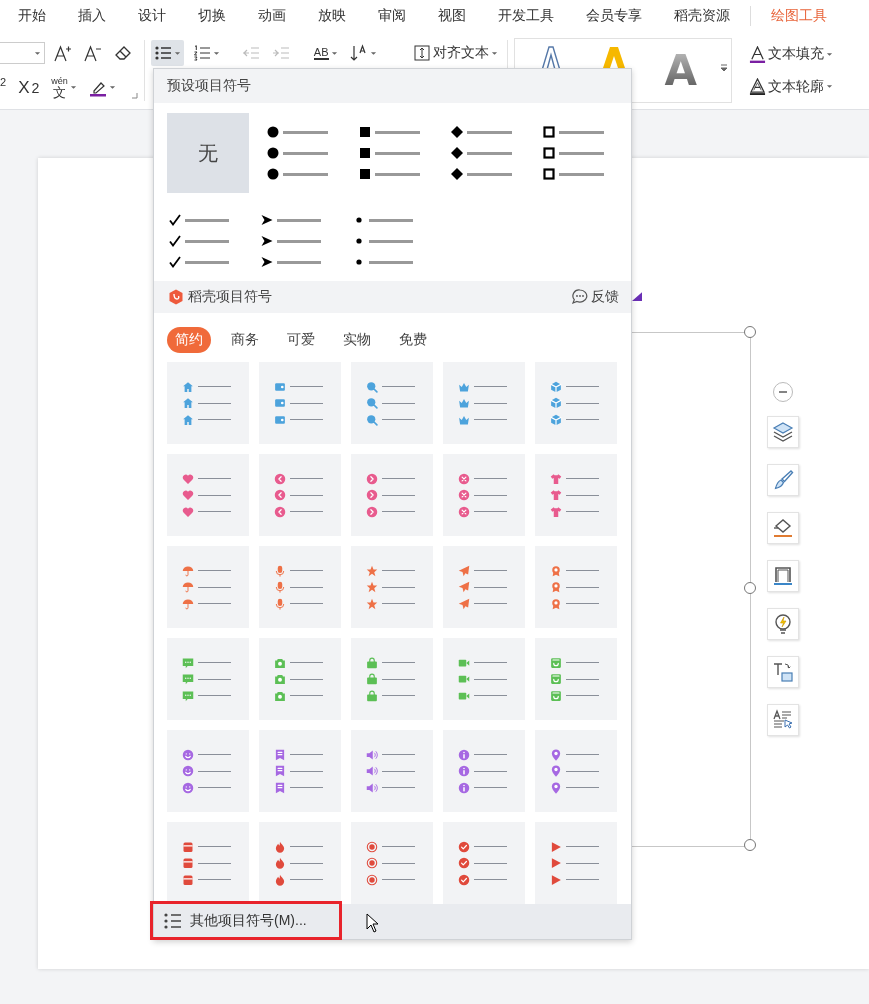 This screenshot has width=869, height=1004. Describe the element at coordinates (526, 16) in the screenshot. I see `menu-tab: 开发工具` at that location.